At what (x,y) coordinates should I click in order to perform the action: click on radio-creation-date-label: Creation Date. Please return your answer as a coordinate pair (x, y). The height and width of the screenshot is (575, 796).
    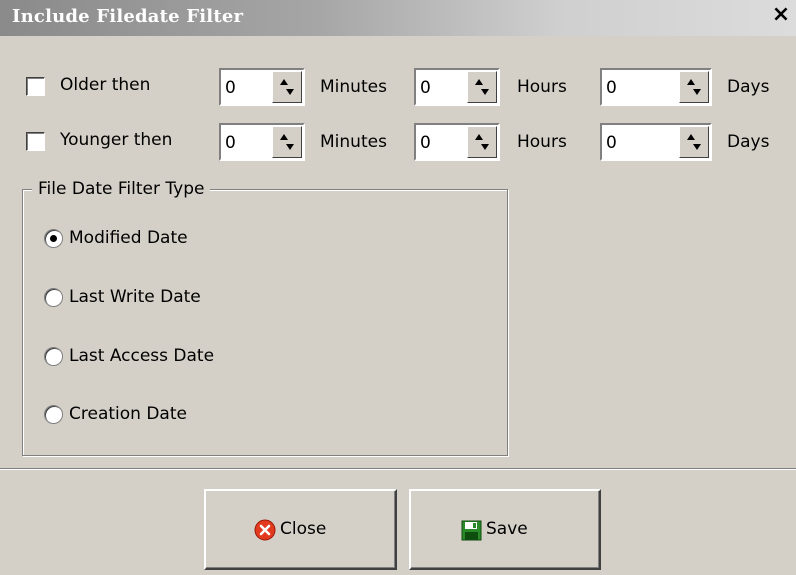
    Looking at the image, I should click on (128, 414).